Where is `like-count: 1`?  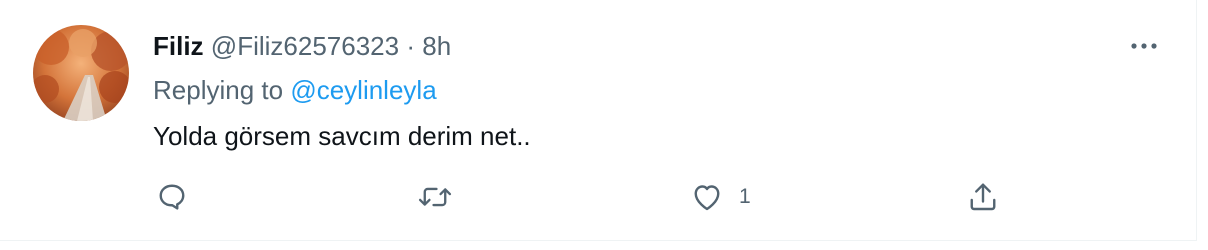 like-count: 1 is located at coordinates (745, 196).